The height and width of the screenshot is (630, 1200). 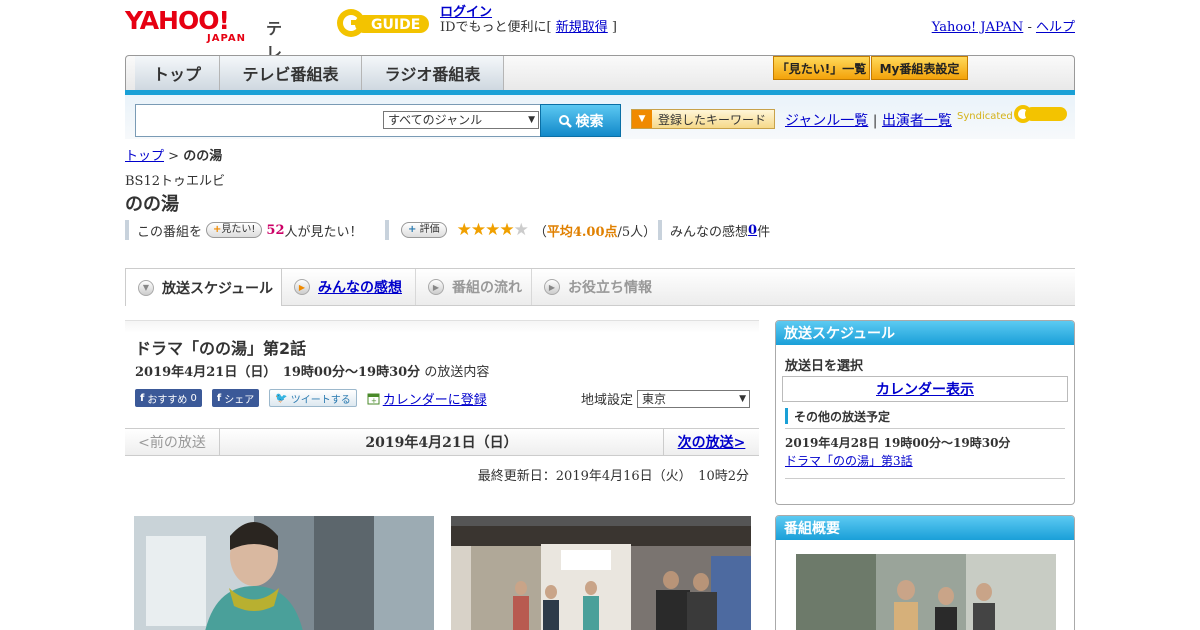 What do you see at coordinates (919, 68) in the screenshot?
I see `my-guide-settings-button: My番組表設定` at bounding box center [919, 68].